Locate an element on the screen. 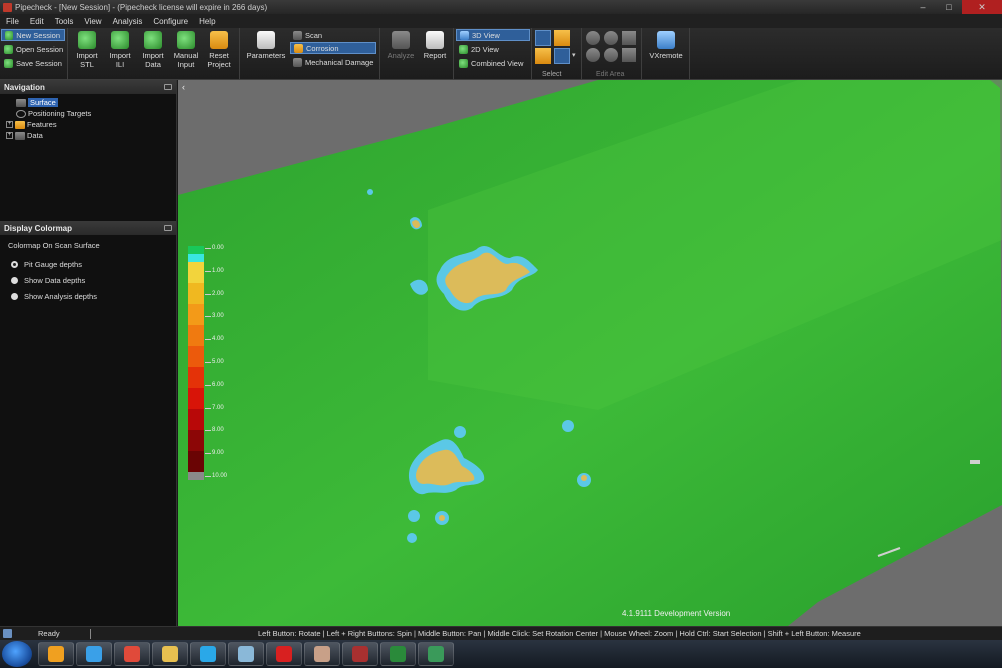 The height and width of the screenshot is (668, 1002). taskbar-image-viewer-button is located at coordinates (436, 654).